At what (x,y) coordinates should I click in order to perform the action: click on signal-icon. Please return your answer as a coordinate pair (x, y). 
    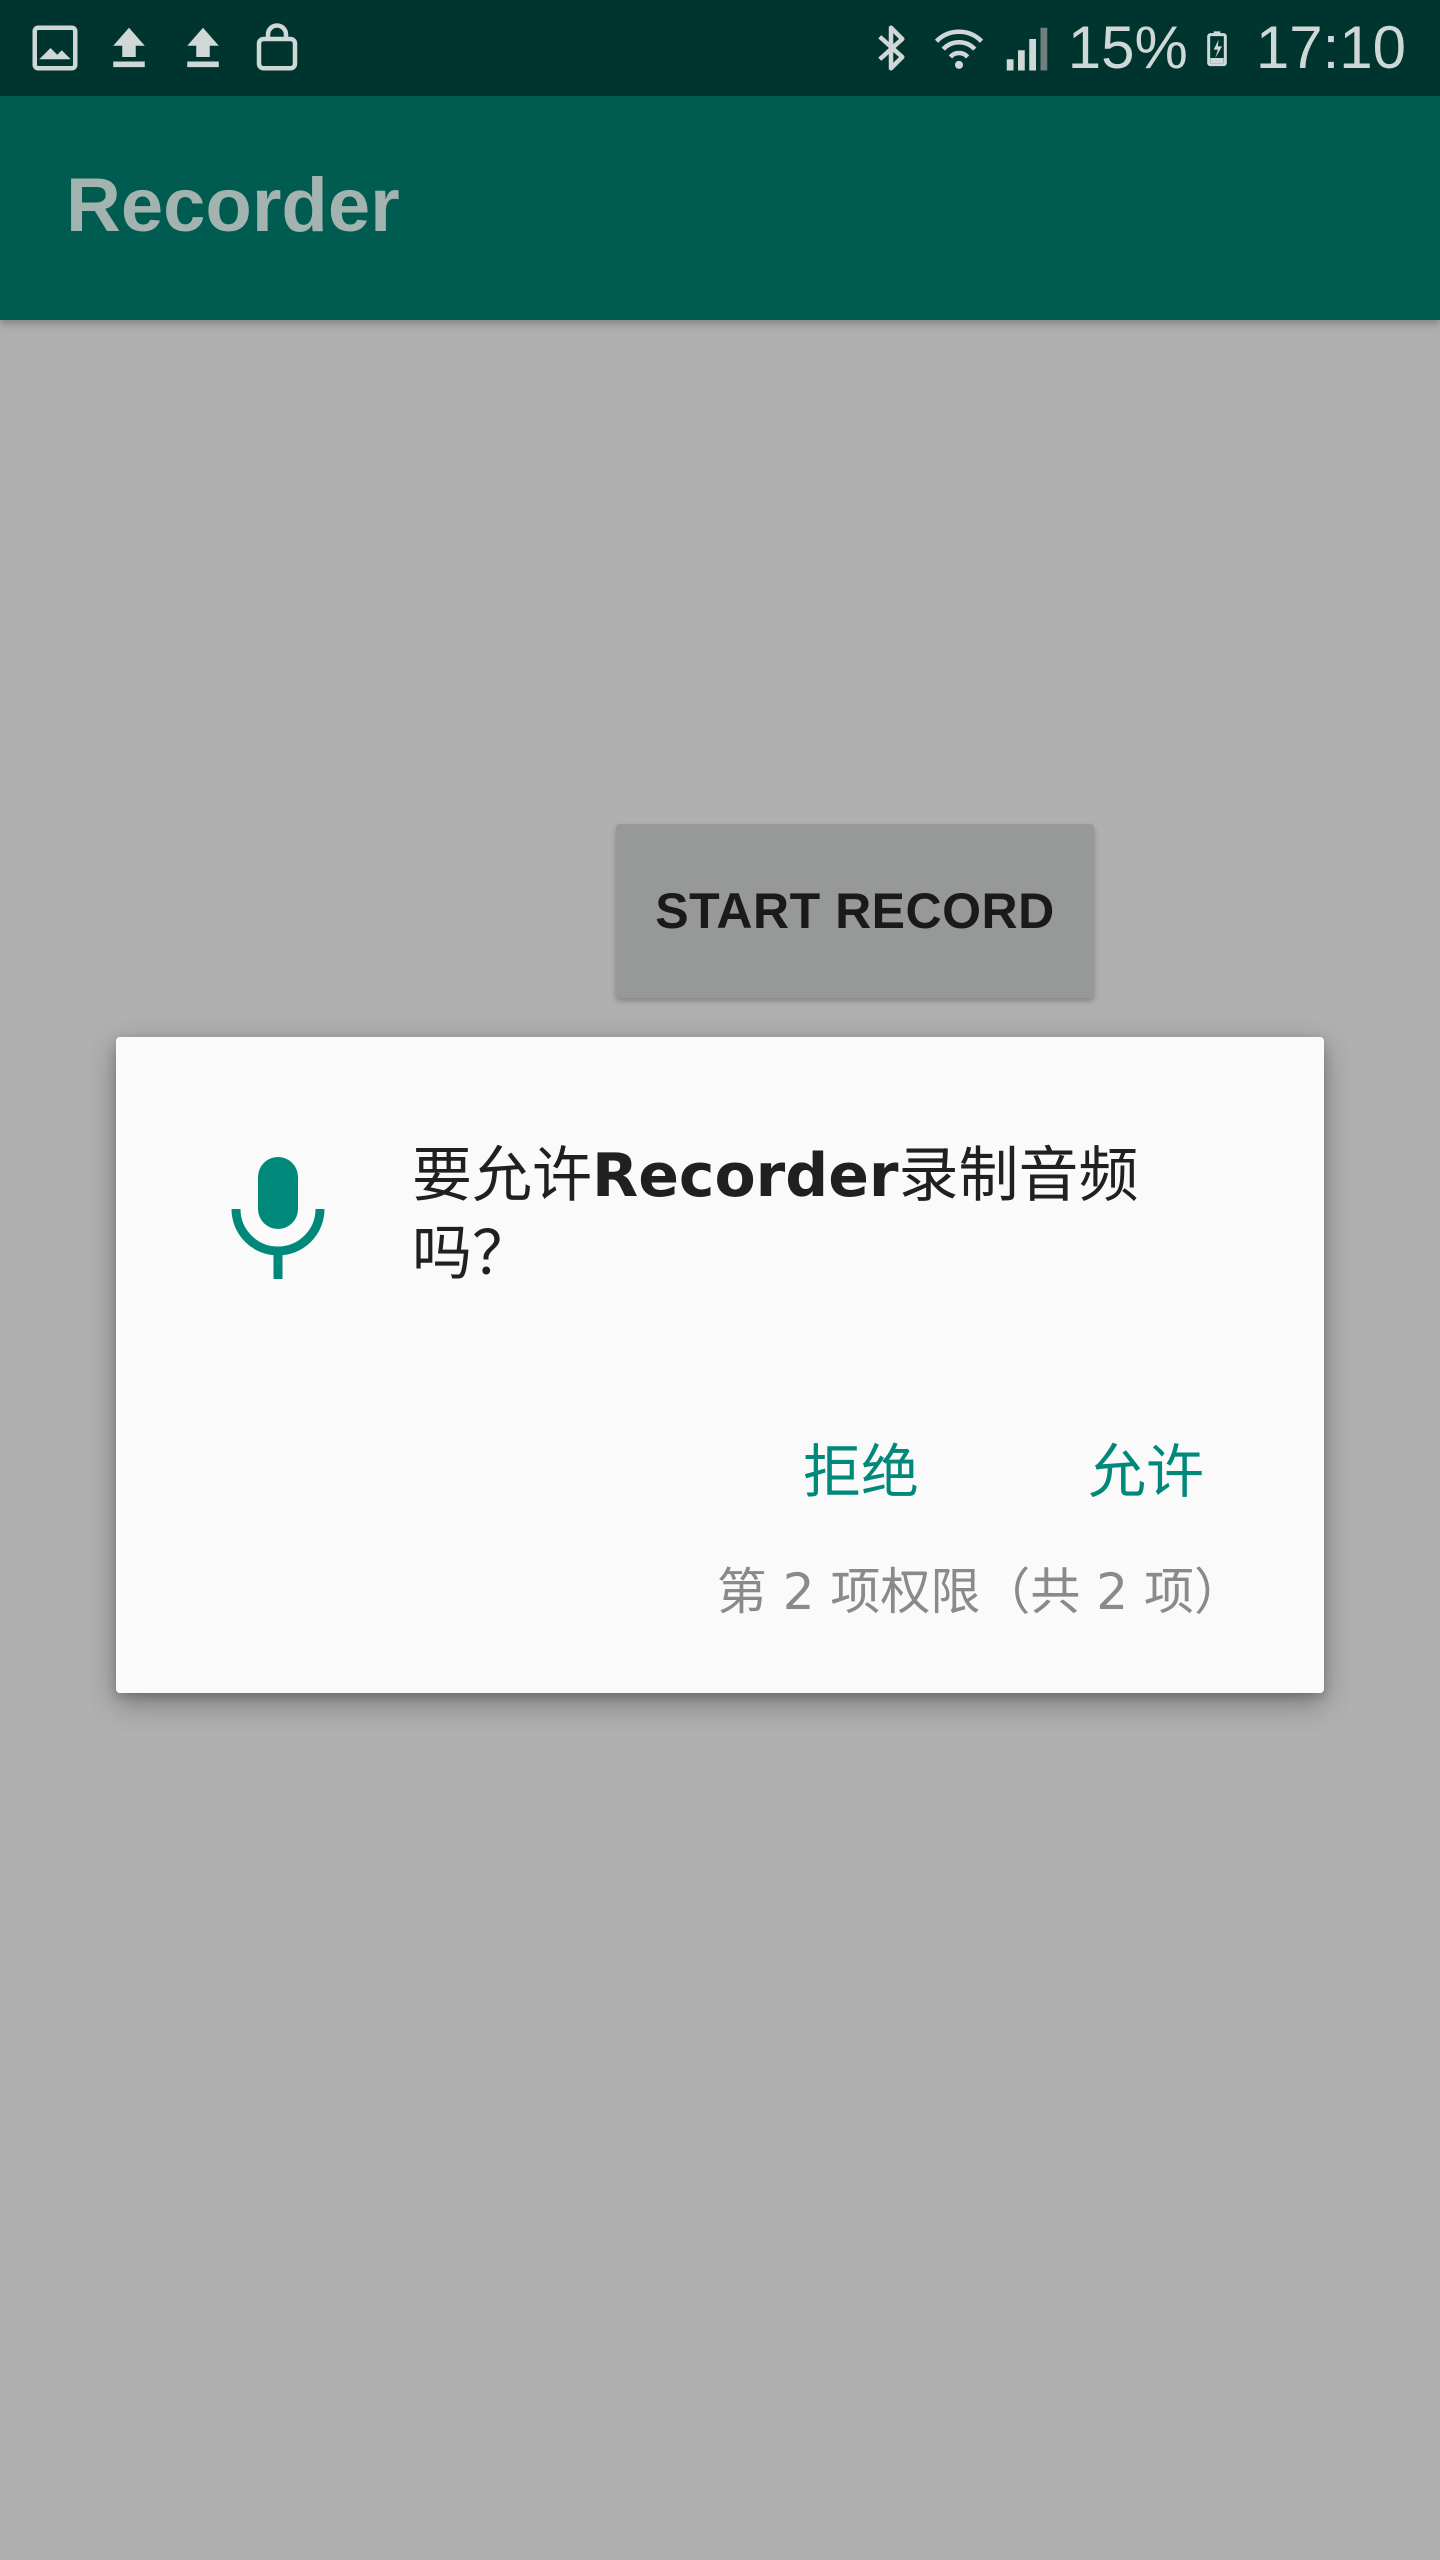
    Looking at the image, I should click on (1026, 49).